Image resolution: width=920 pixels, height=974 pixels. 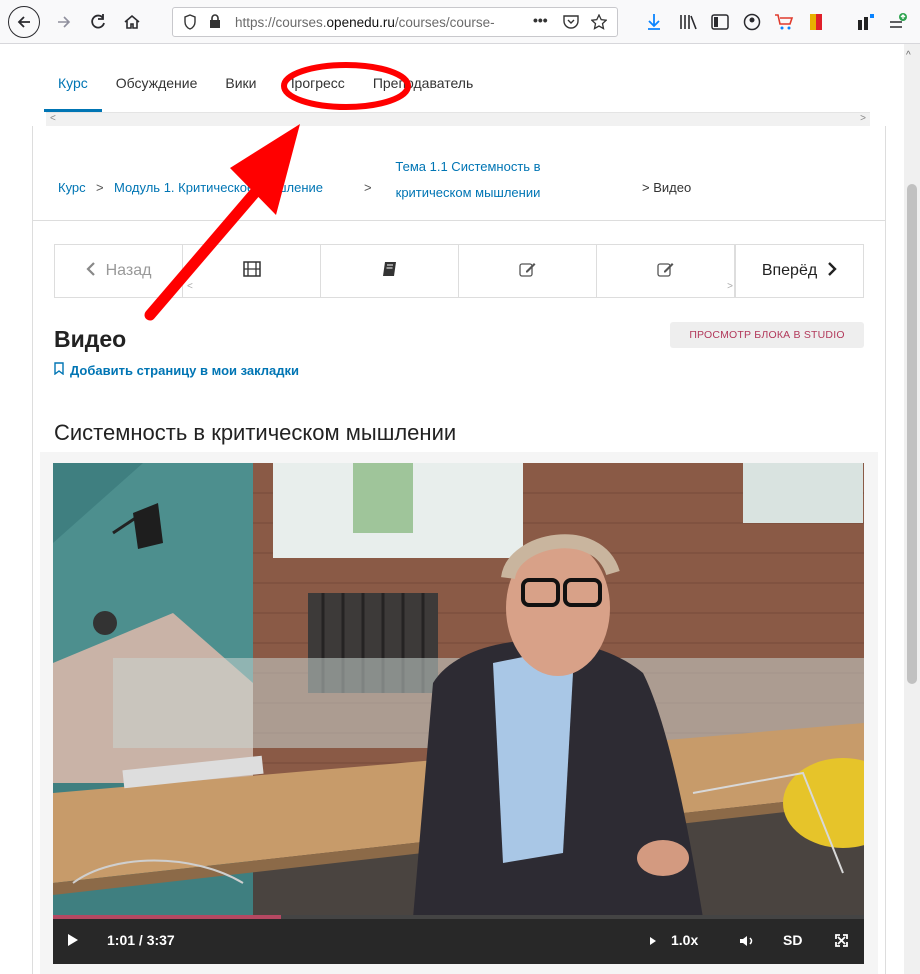 What do you see at coordinates (458, 917) in the screenshot?
I see `video-progress-bar` at bounding box center [458, 917].